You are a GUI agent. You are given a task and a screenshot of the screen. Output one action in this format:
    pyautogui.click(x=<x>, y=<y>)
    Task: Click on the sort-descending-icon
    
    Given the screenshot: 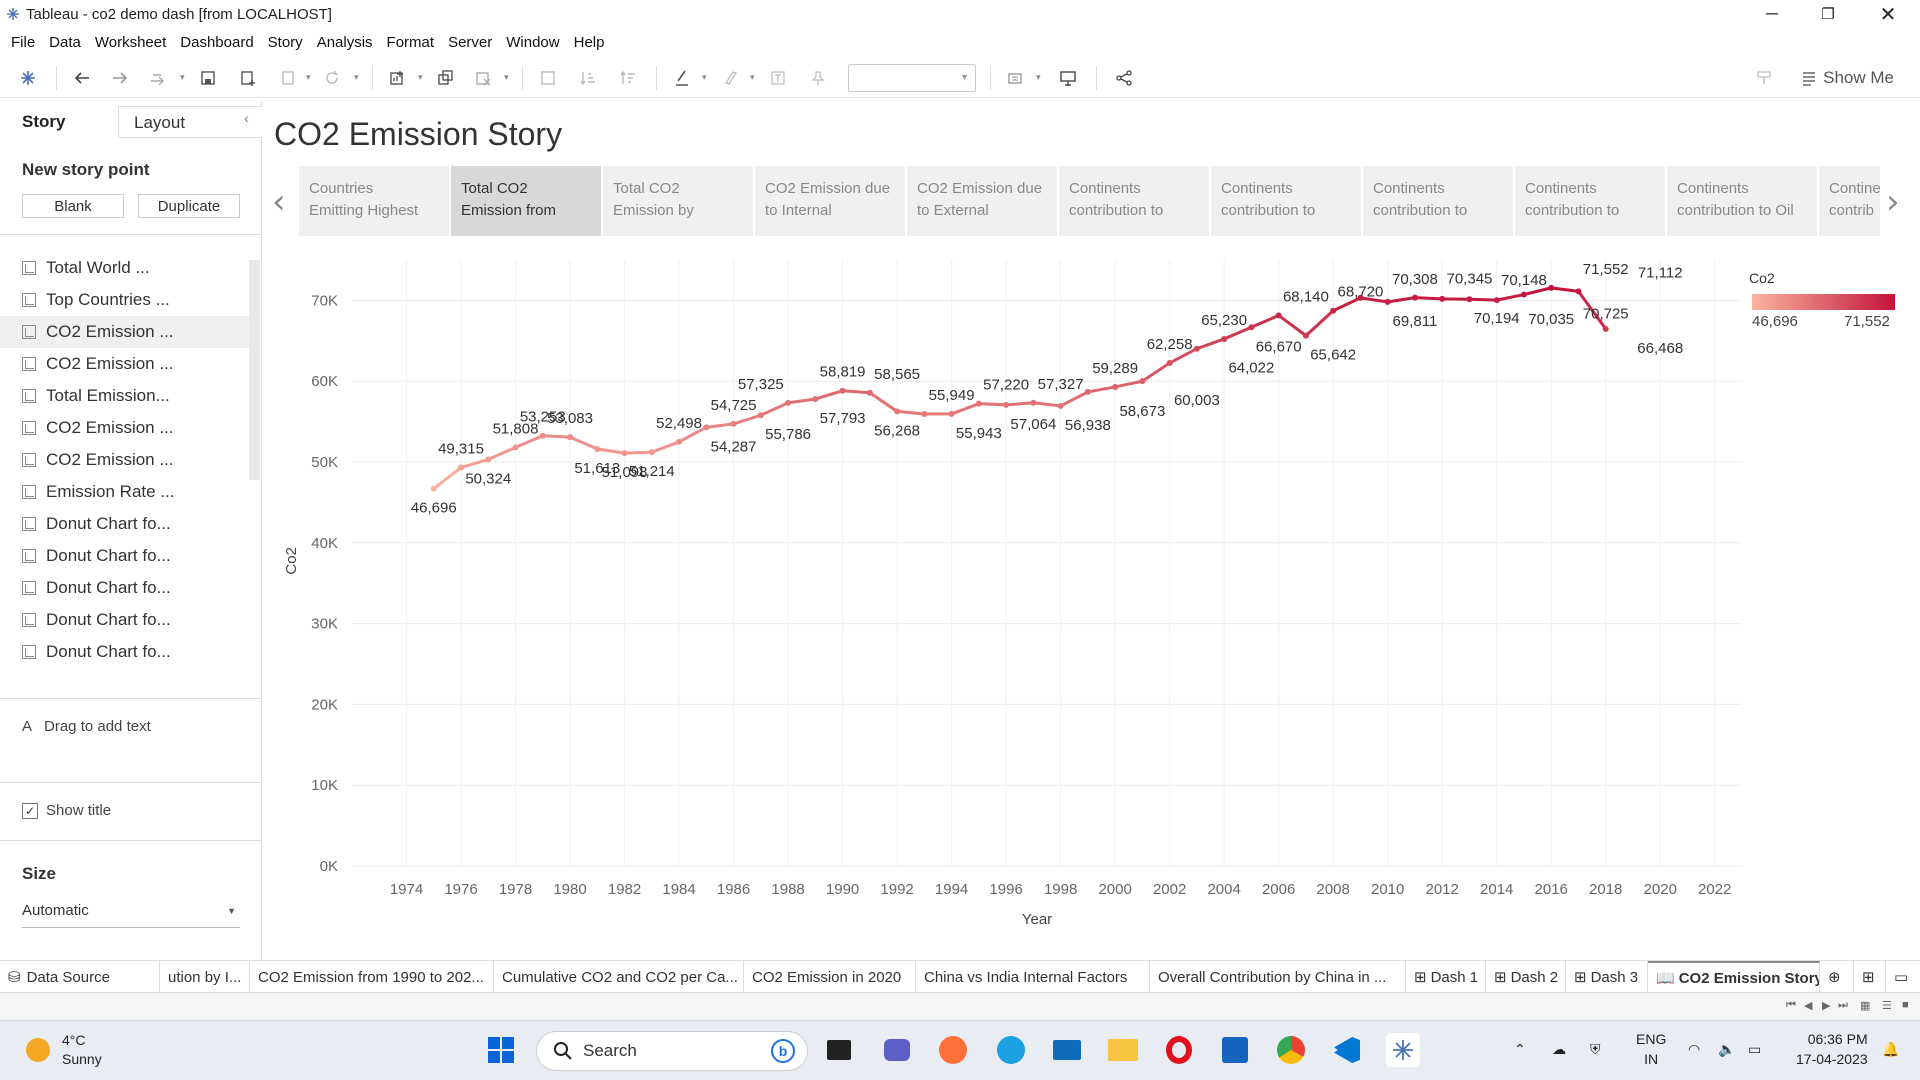 What is the action you would take?
    pyautogui.click(x=628, y=78)
    